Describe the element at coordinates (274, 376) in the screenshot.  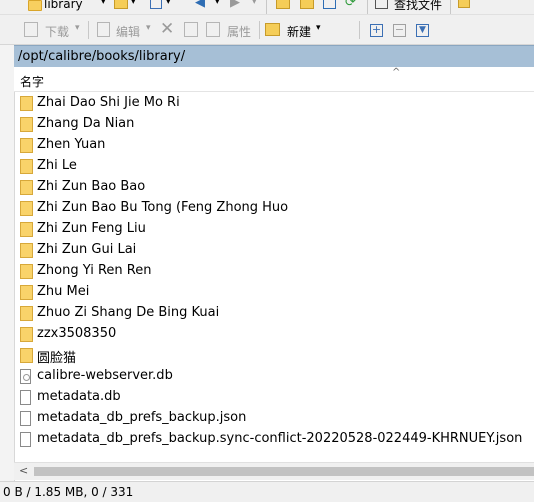
I see `list-item: calibre-webserver.db` at that location.